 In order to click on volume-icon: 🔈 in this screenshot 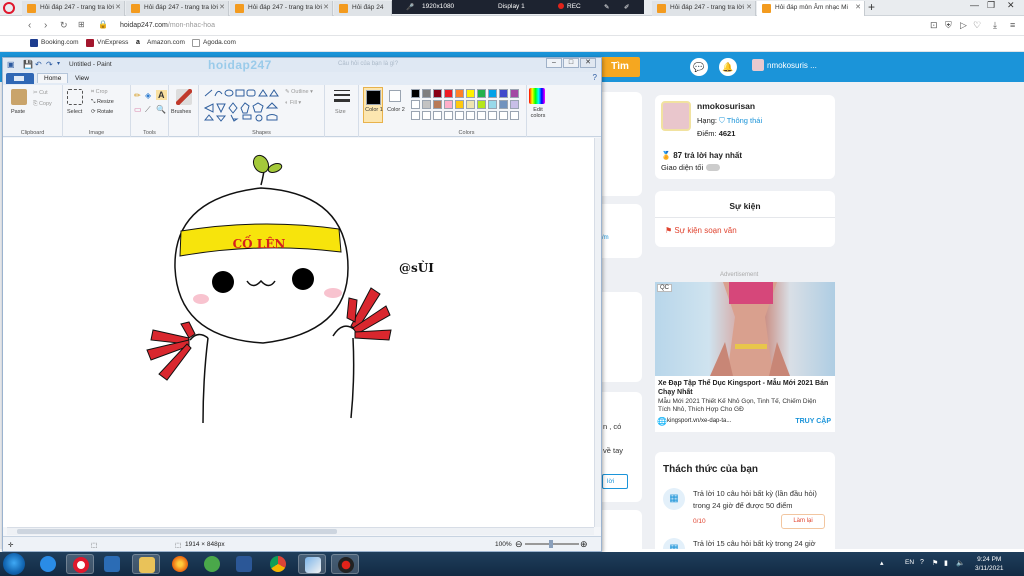, I will do `click(960, 563)`.